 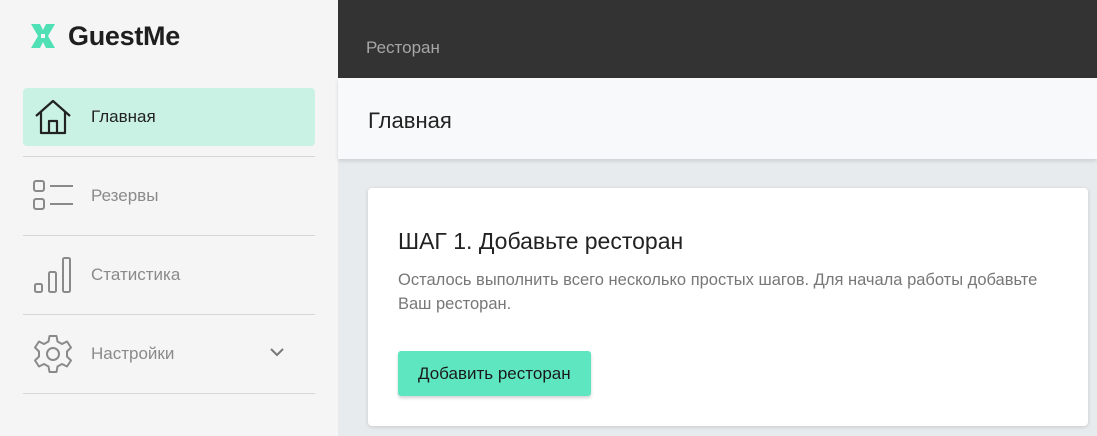 What do you see at coordinates (53, 354) in the screenshot?
I see `gear-icon` at bounding box center [53, 354].